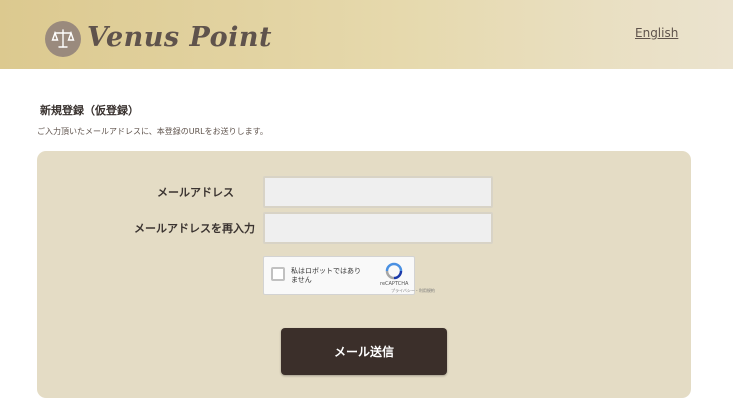  I want to click on page-title: 新規登録（仮登録）, so click(89, 110).